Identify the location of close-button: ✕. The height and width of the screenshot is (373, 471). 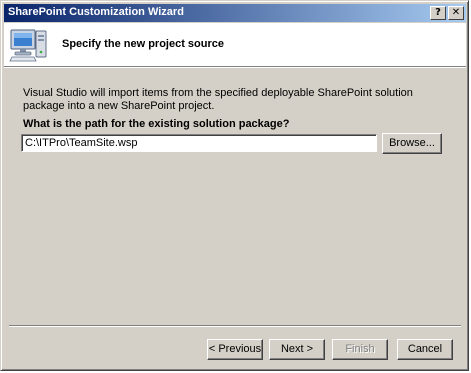
(456, 13).